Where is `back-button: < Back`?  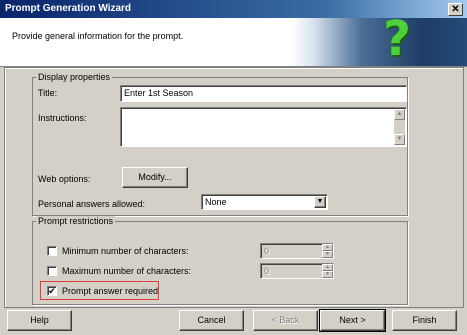
back-button: < Back is located at coordinates (285, 320).